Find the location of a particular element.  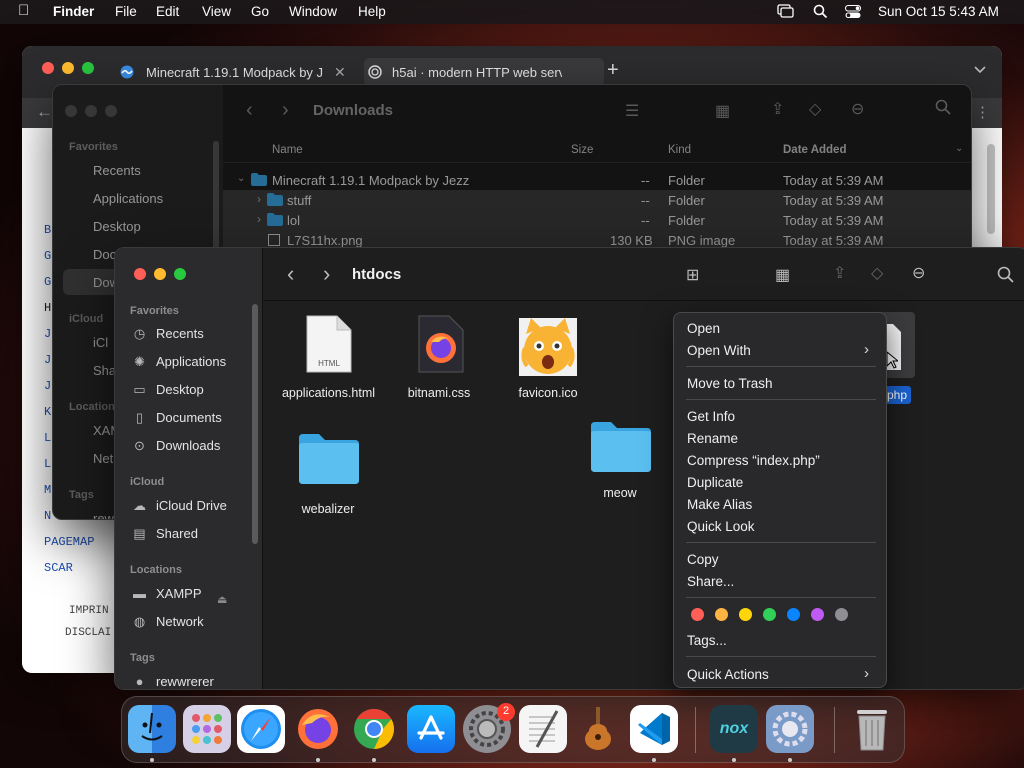

sidebar-item-downloads: ⊙ Downloads is located at coordinates (176, 446).